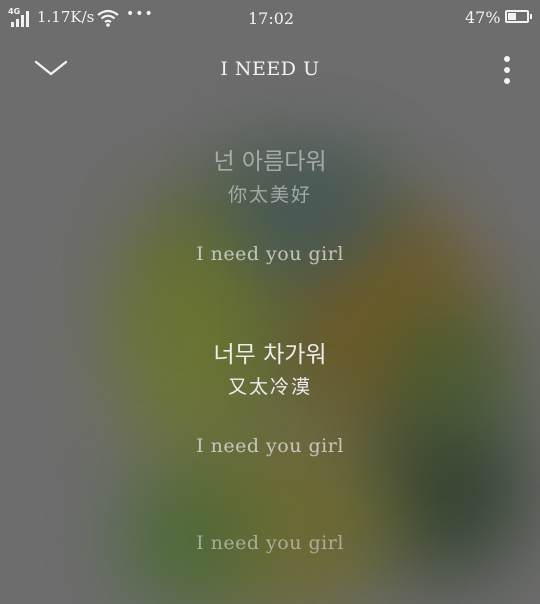  I want to click on battery-icon, so click(518, 16).